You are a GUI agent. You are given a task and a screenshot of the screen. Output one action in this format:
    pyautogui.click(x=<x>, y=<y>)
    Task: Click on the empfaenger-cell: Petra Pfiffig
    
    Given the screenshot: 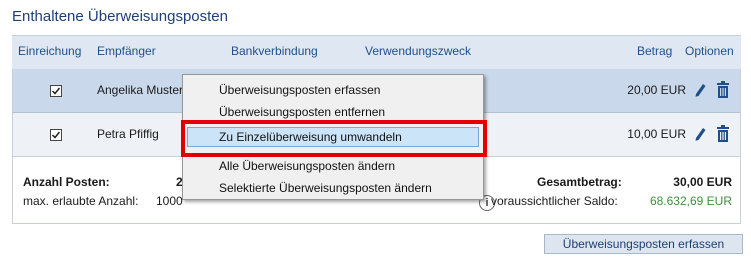 What is the action you would take?
    pyautogui.click(x=128, y=134)
    